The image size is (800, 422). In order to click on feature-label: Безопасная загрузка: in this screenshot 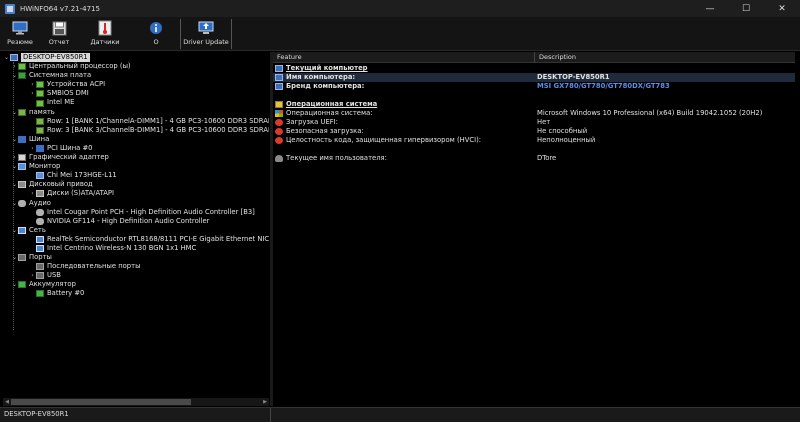, I will do `click(325, 131)`.